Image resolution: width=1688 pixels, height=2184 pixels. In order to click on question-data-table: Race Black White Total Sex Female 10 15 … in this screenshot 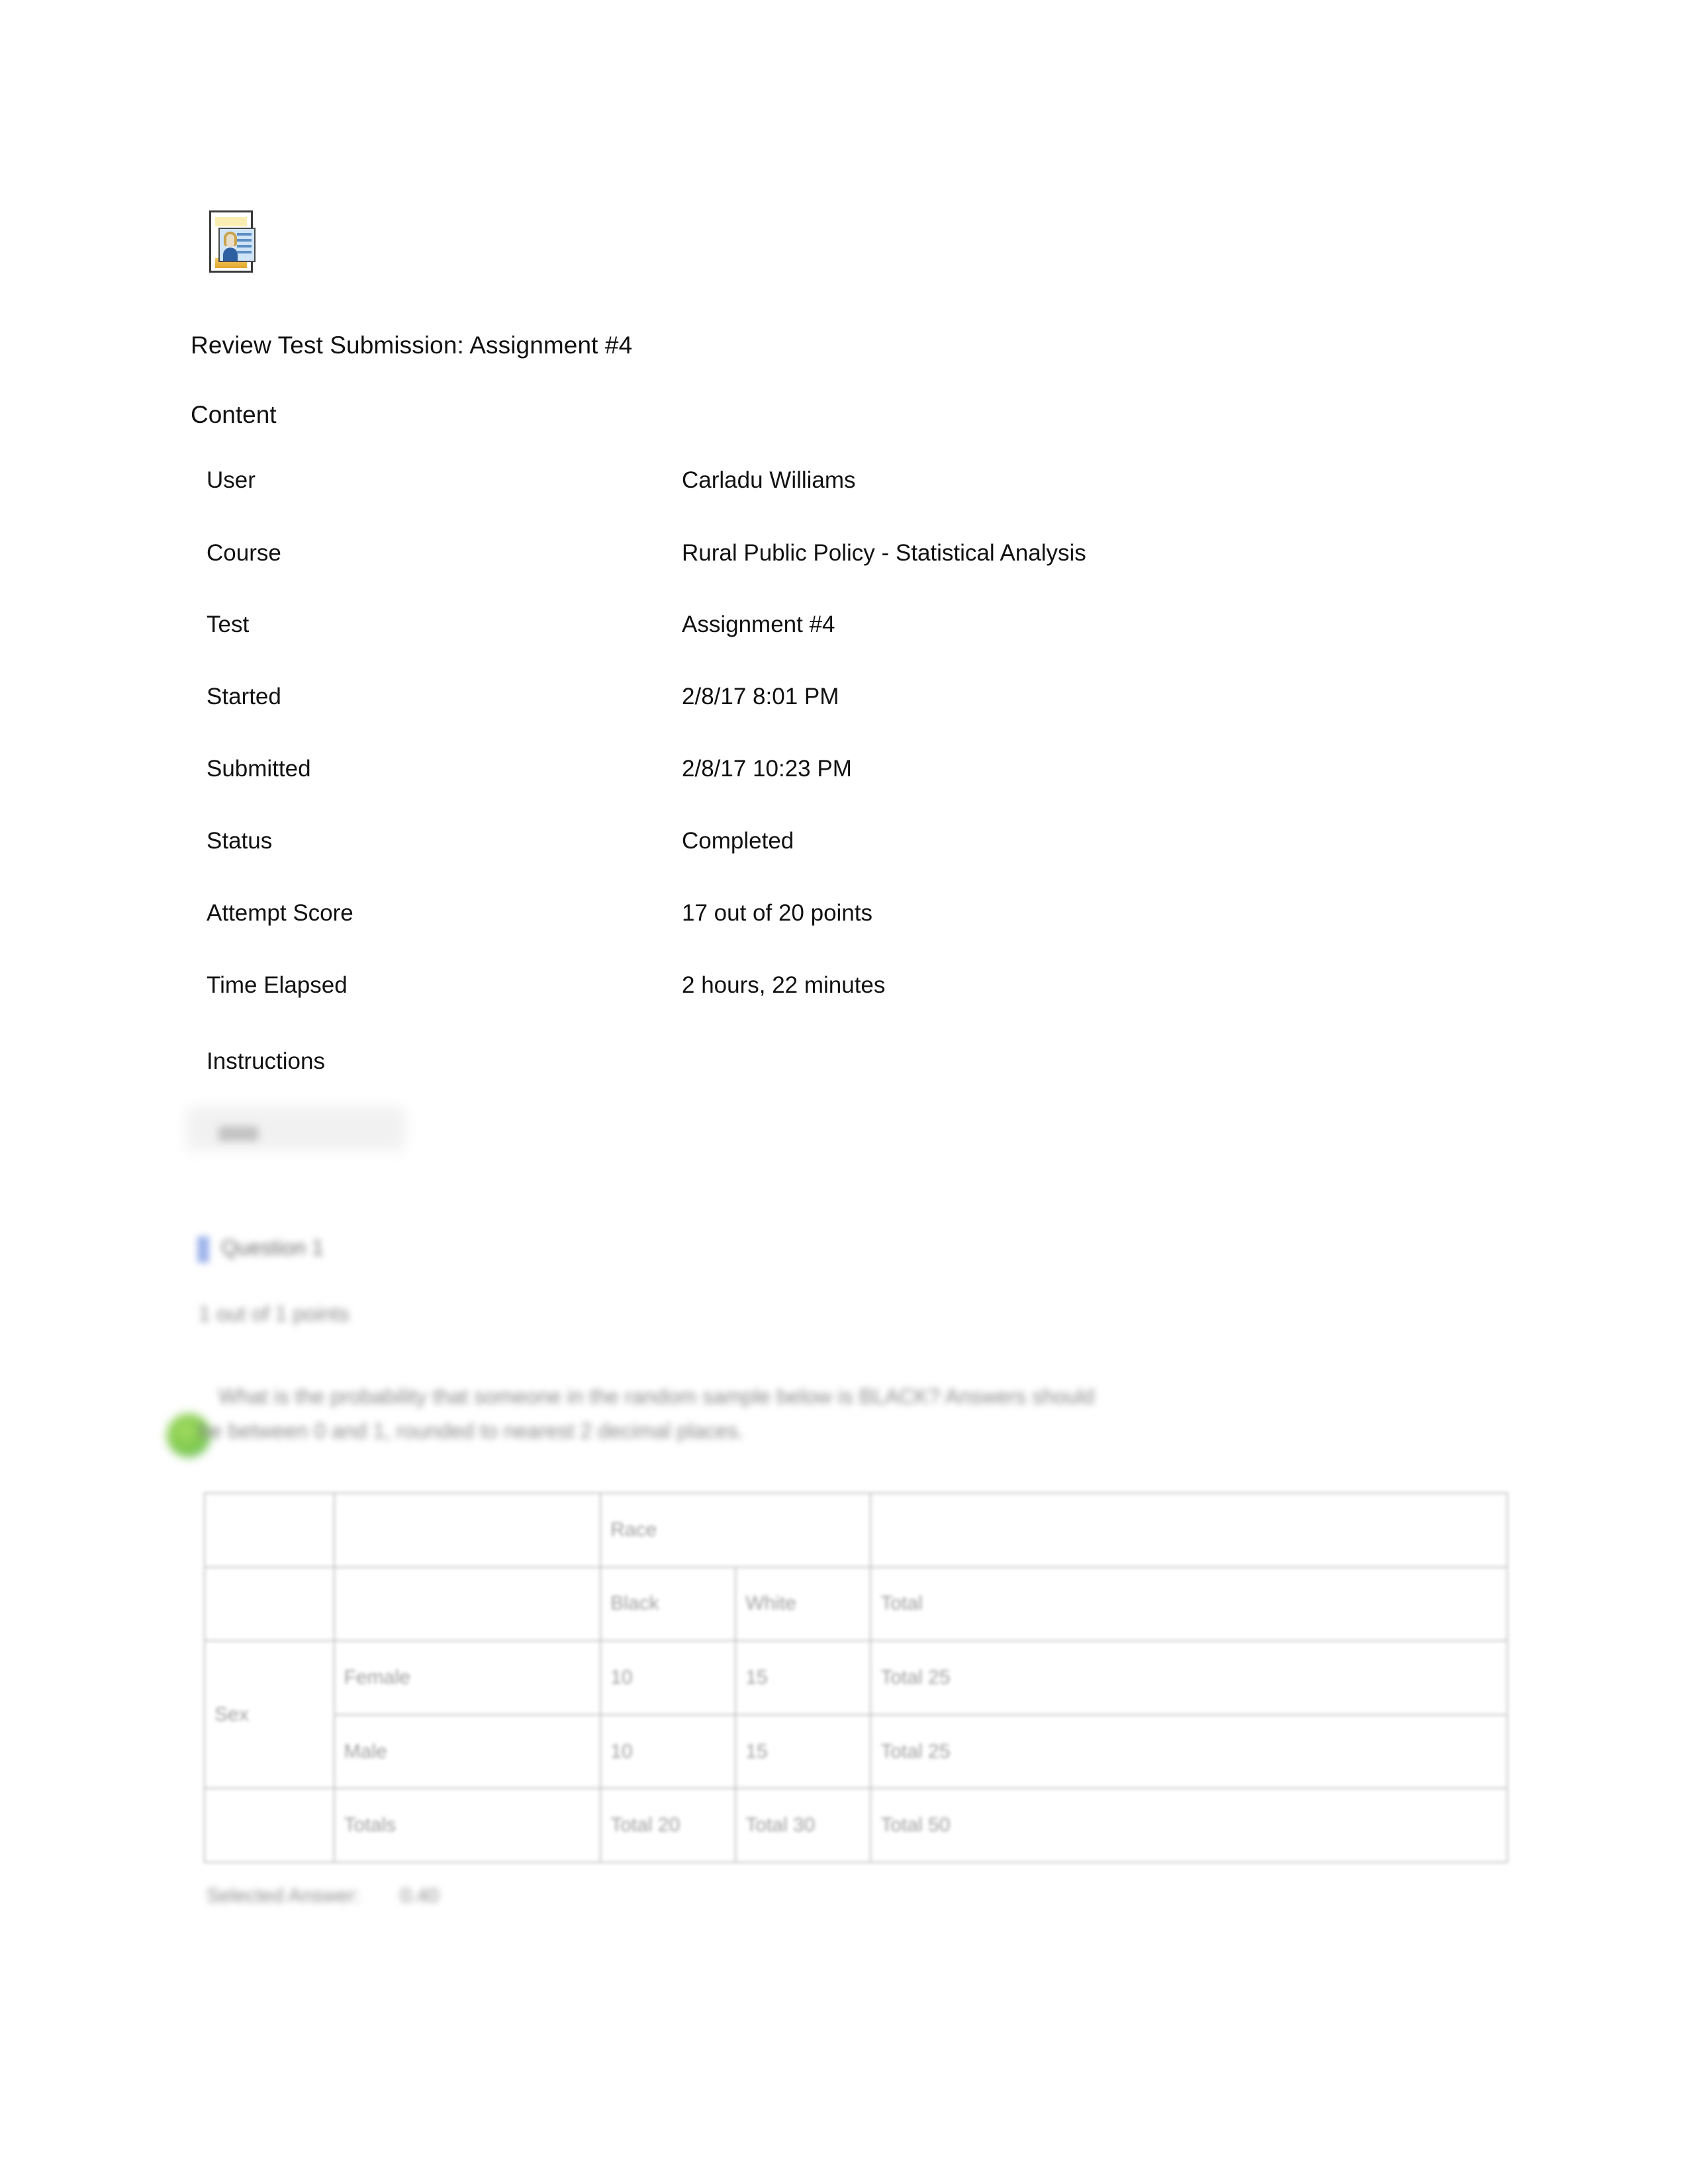, I will do `click(856, 1678)`.